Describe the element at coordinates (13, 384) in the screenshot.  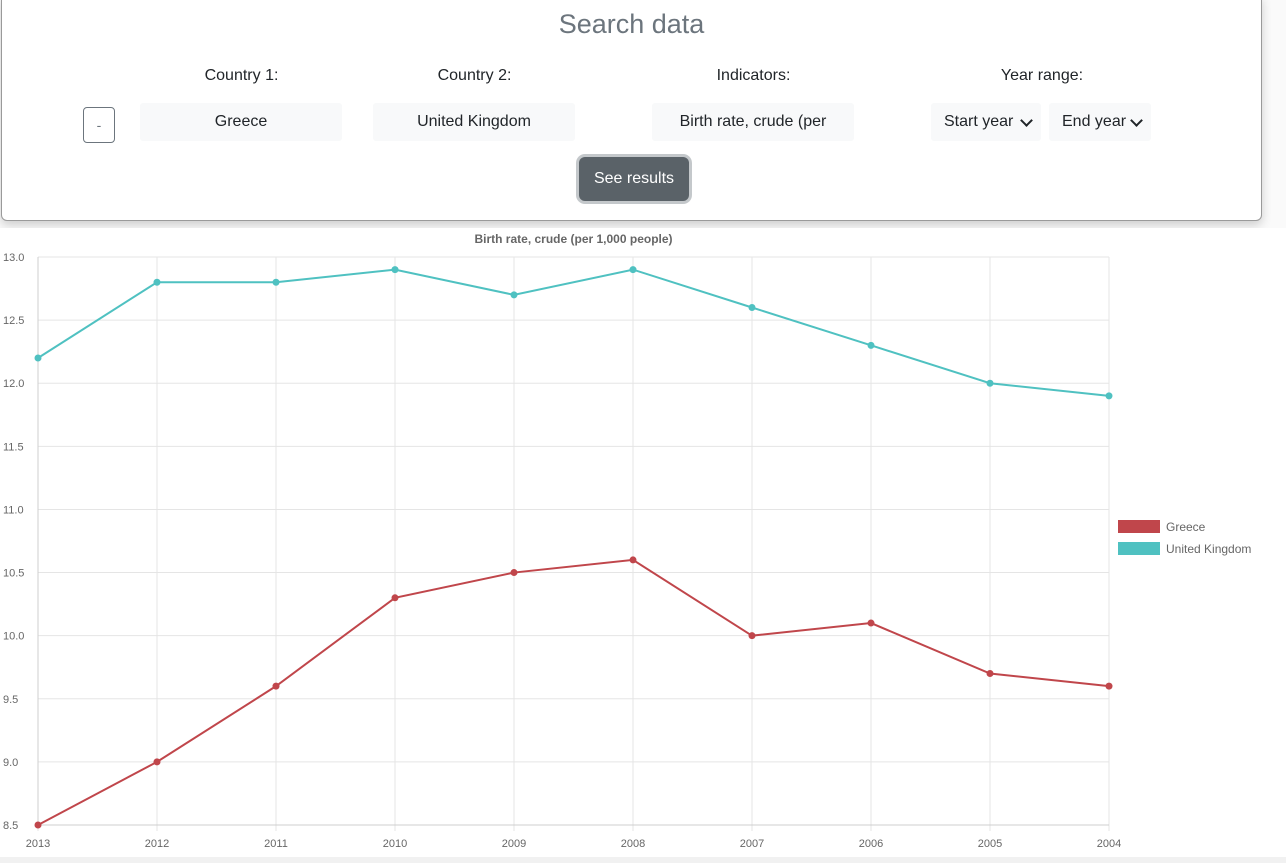
I see `y-tick-label: 12.0` at that location.